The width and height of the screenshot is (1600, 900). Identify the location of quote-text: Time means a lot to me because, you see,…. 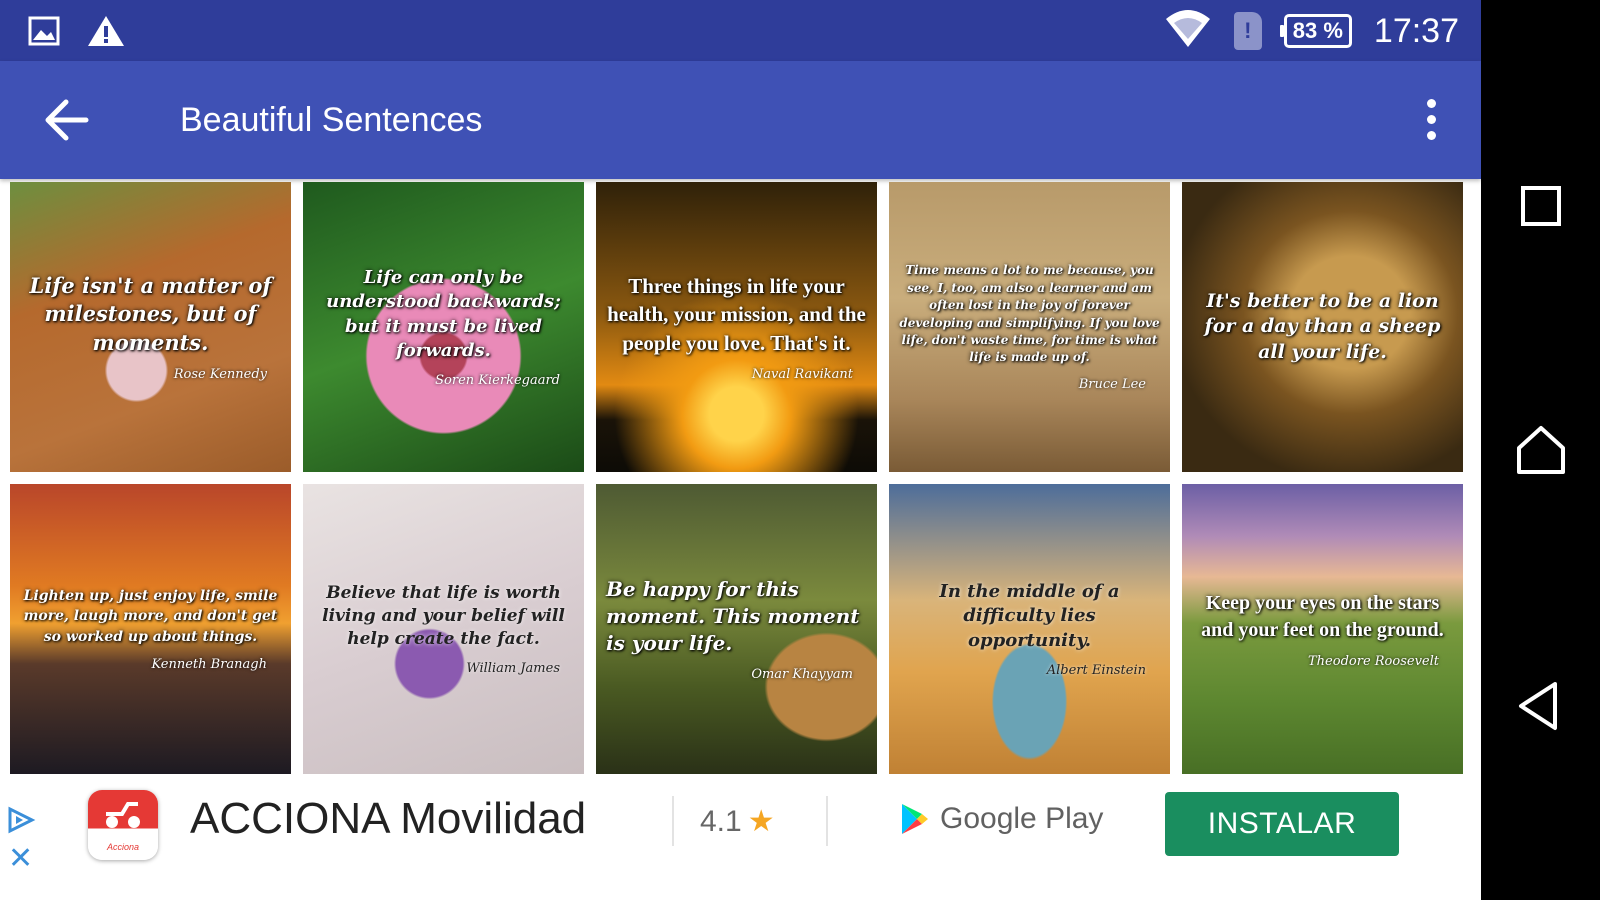
(1029, 314).